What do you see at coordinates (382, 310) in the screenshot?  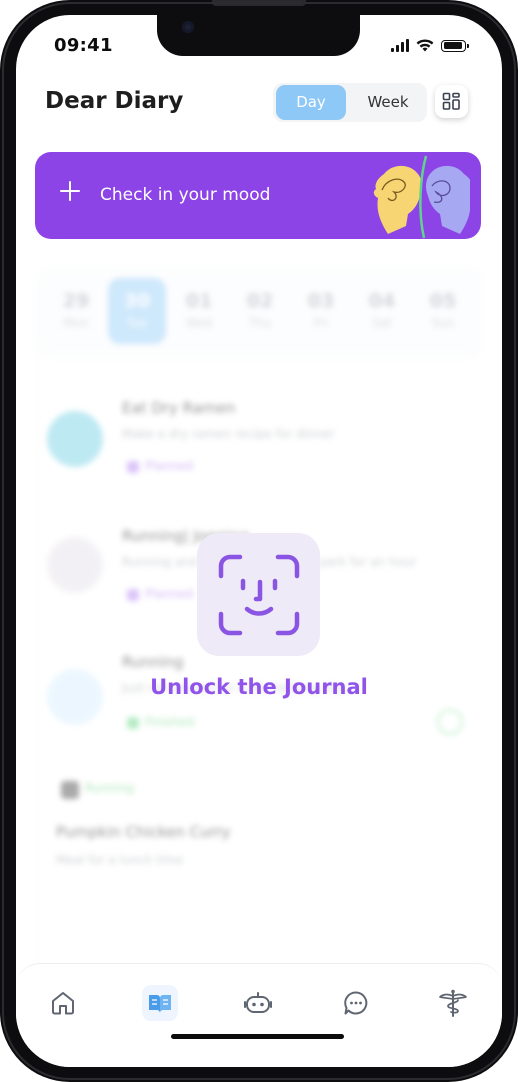 I see `day-item: 04 Sat` at bounding box center [382, 310].